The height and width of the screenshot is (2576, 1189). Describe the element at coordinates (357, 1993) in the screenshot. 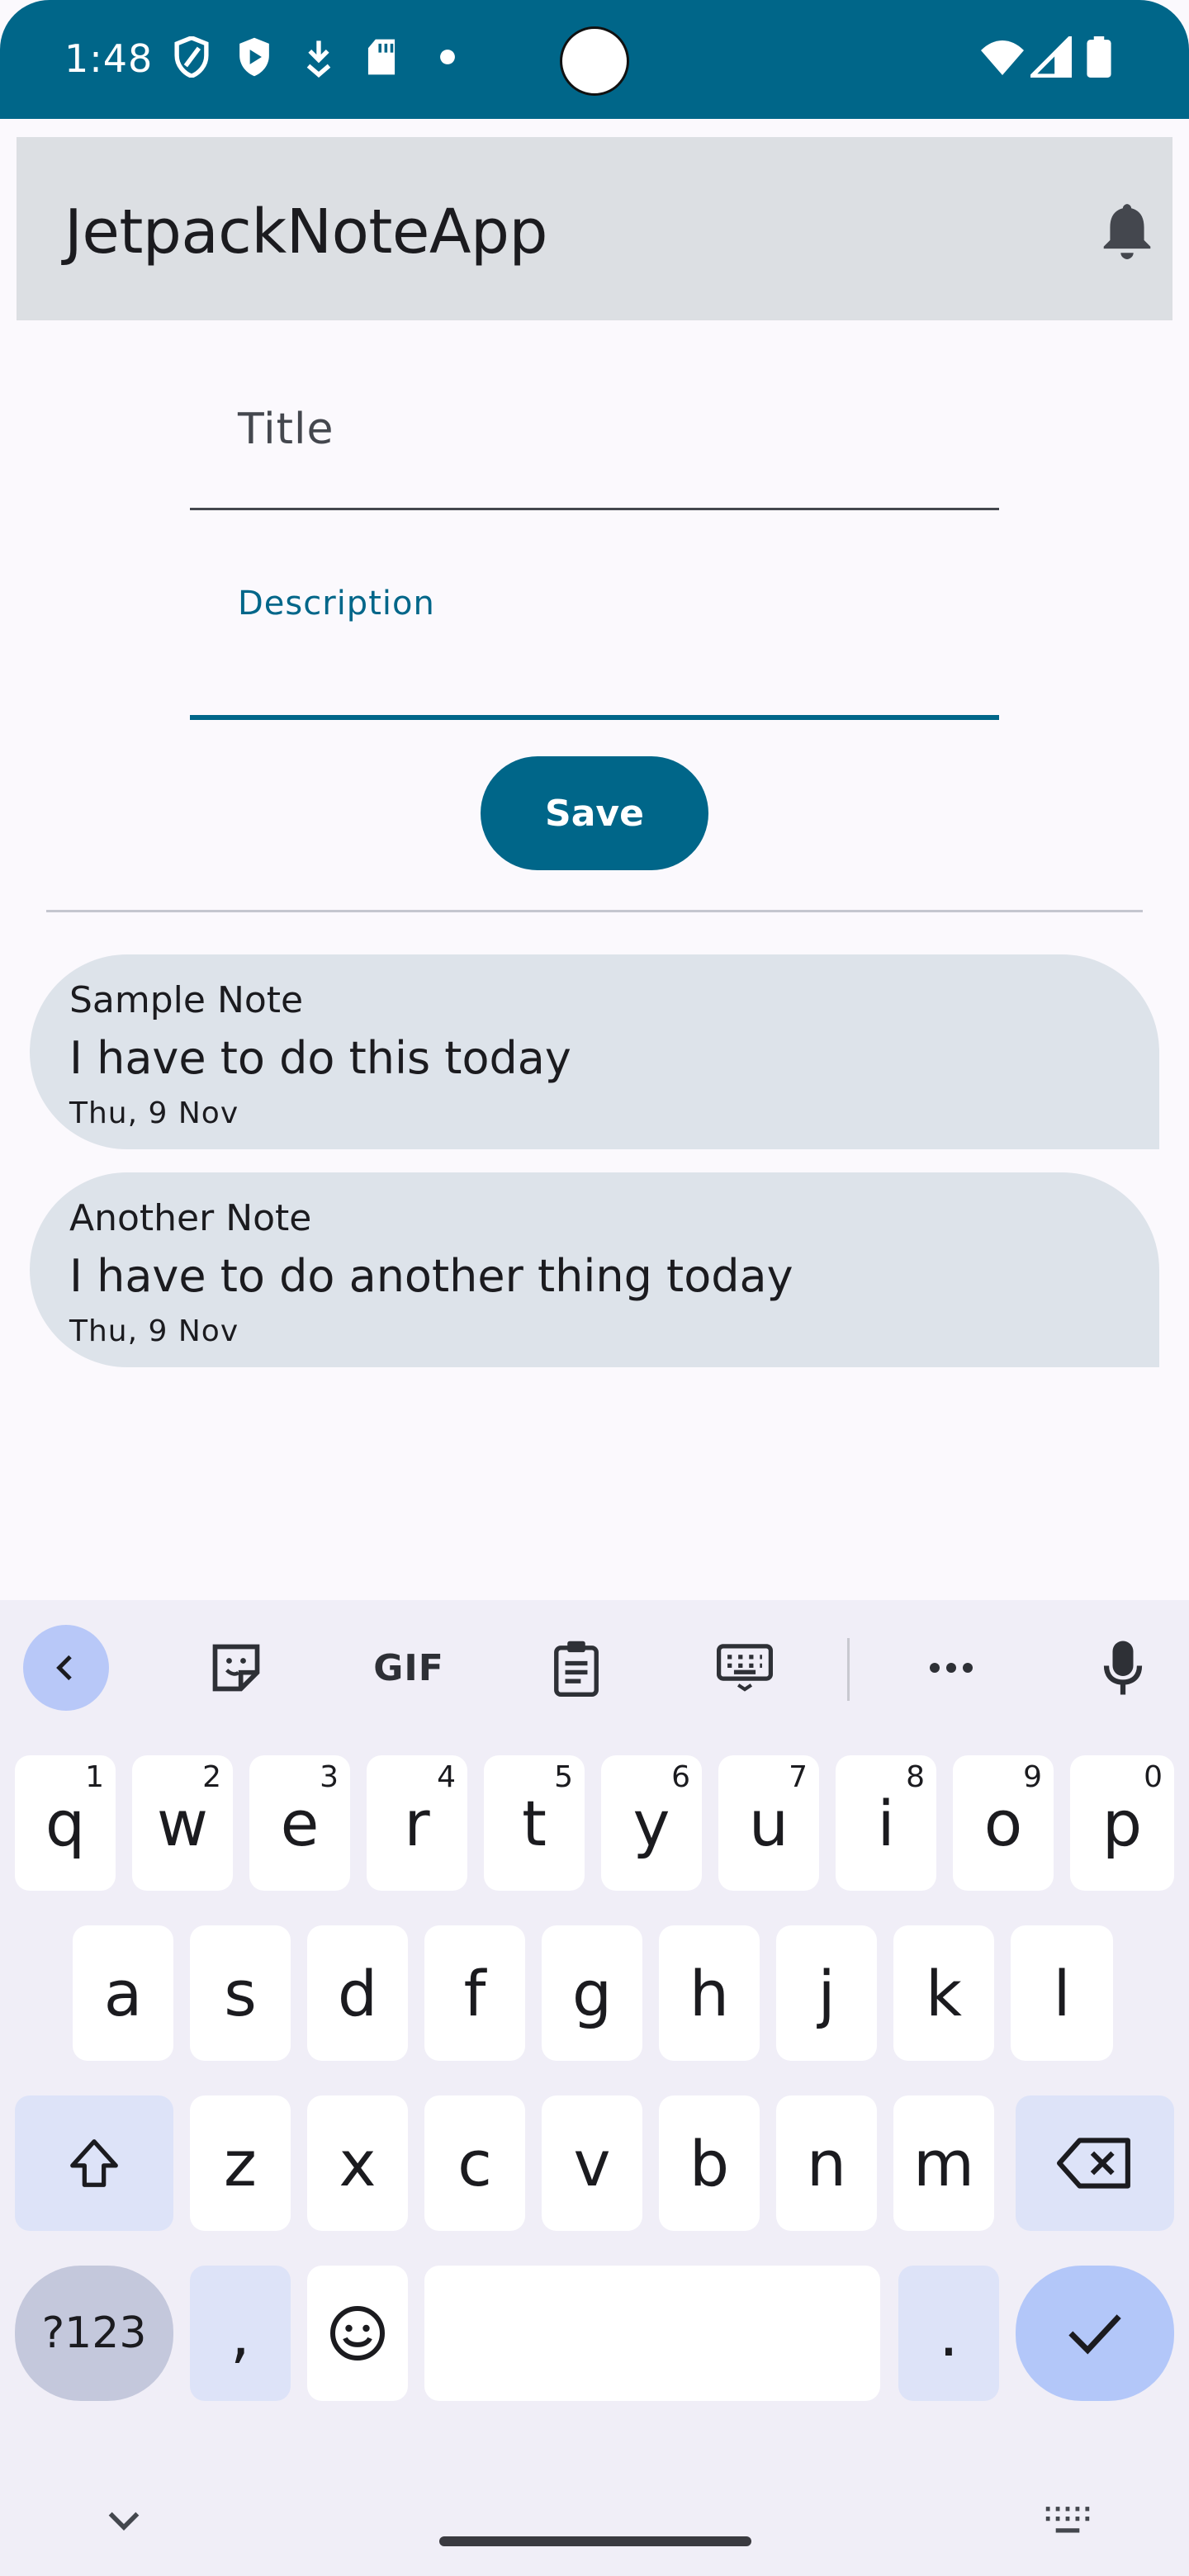

I see `key-d: d` at that location.